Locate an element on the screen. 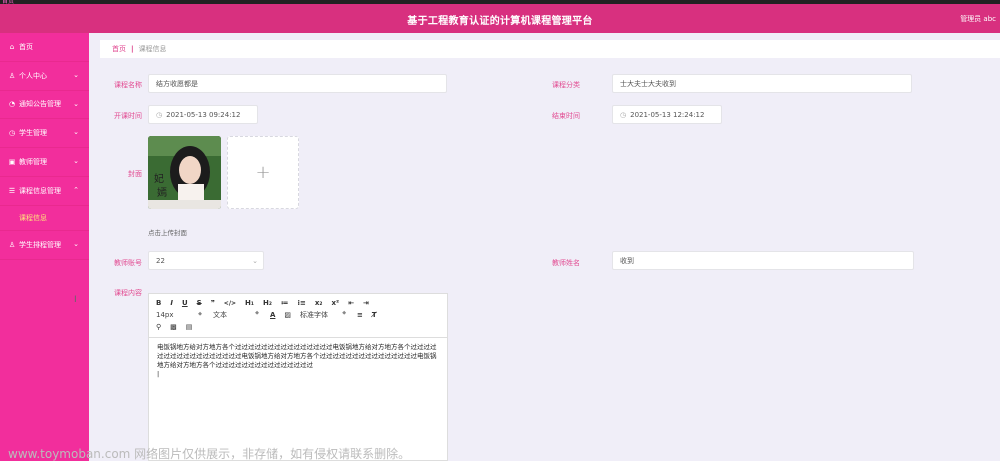  breadcrumb-current: 课程信息 is located at coordinates (152, 49).